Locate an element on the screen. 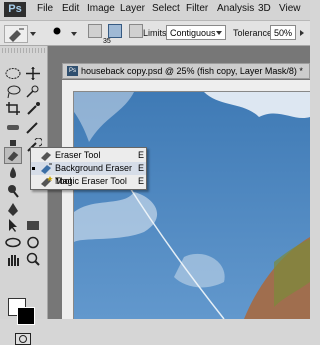 The height and width of the screenshot is (345, 320). tolerance-field: 50% is located at coordinates (283, 32).